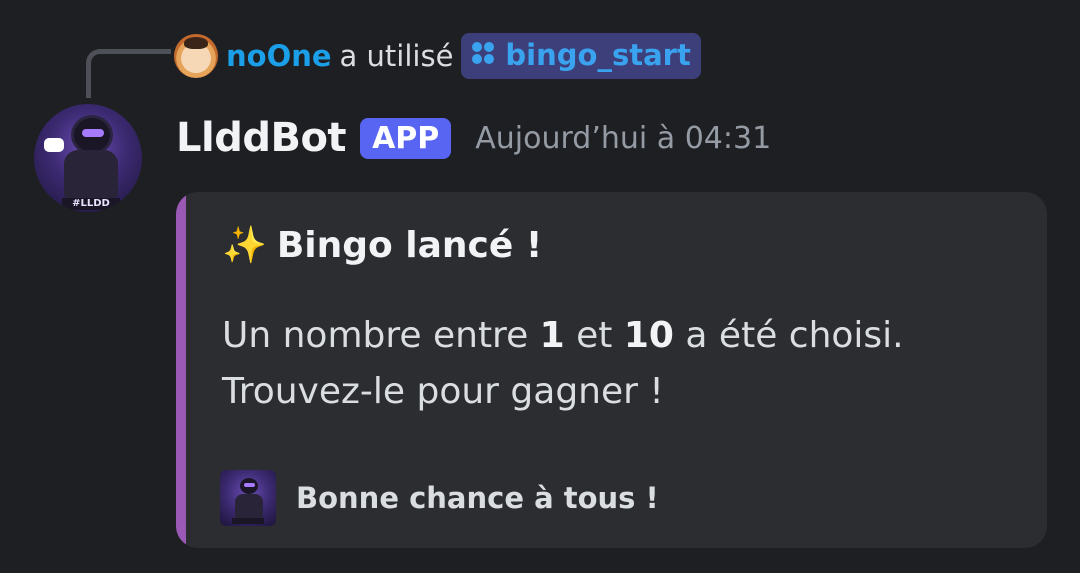  I want to click on reply-reference: noOne a utilisé bingo_start, so click(437, 56).